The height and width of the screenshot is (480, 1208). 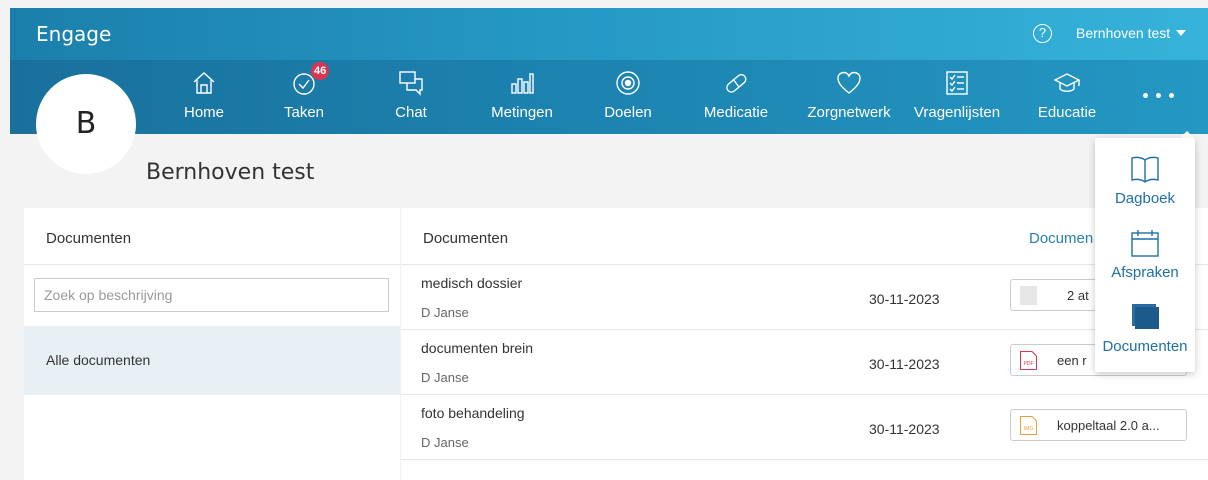 I want to click on menu-item-dagboek: Dagboek, so click(x=1145, y=185).